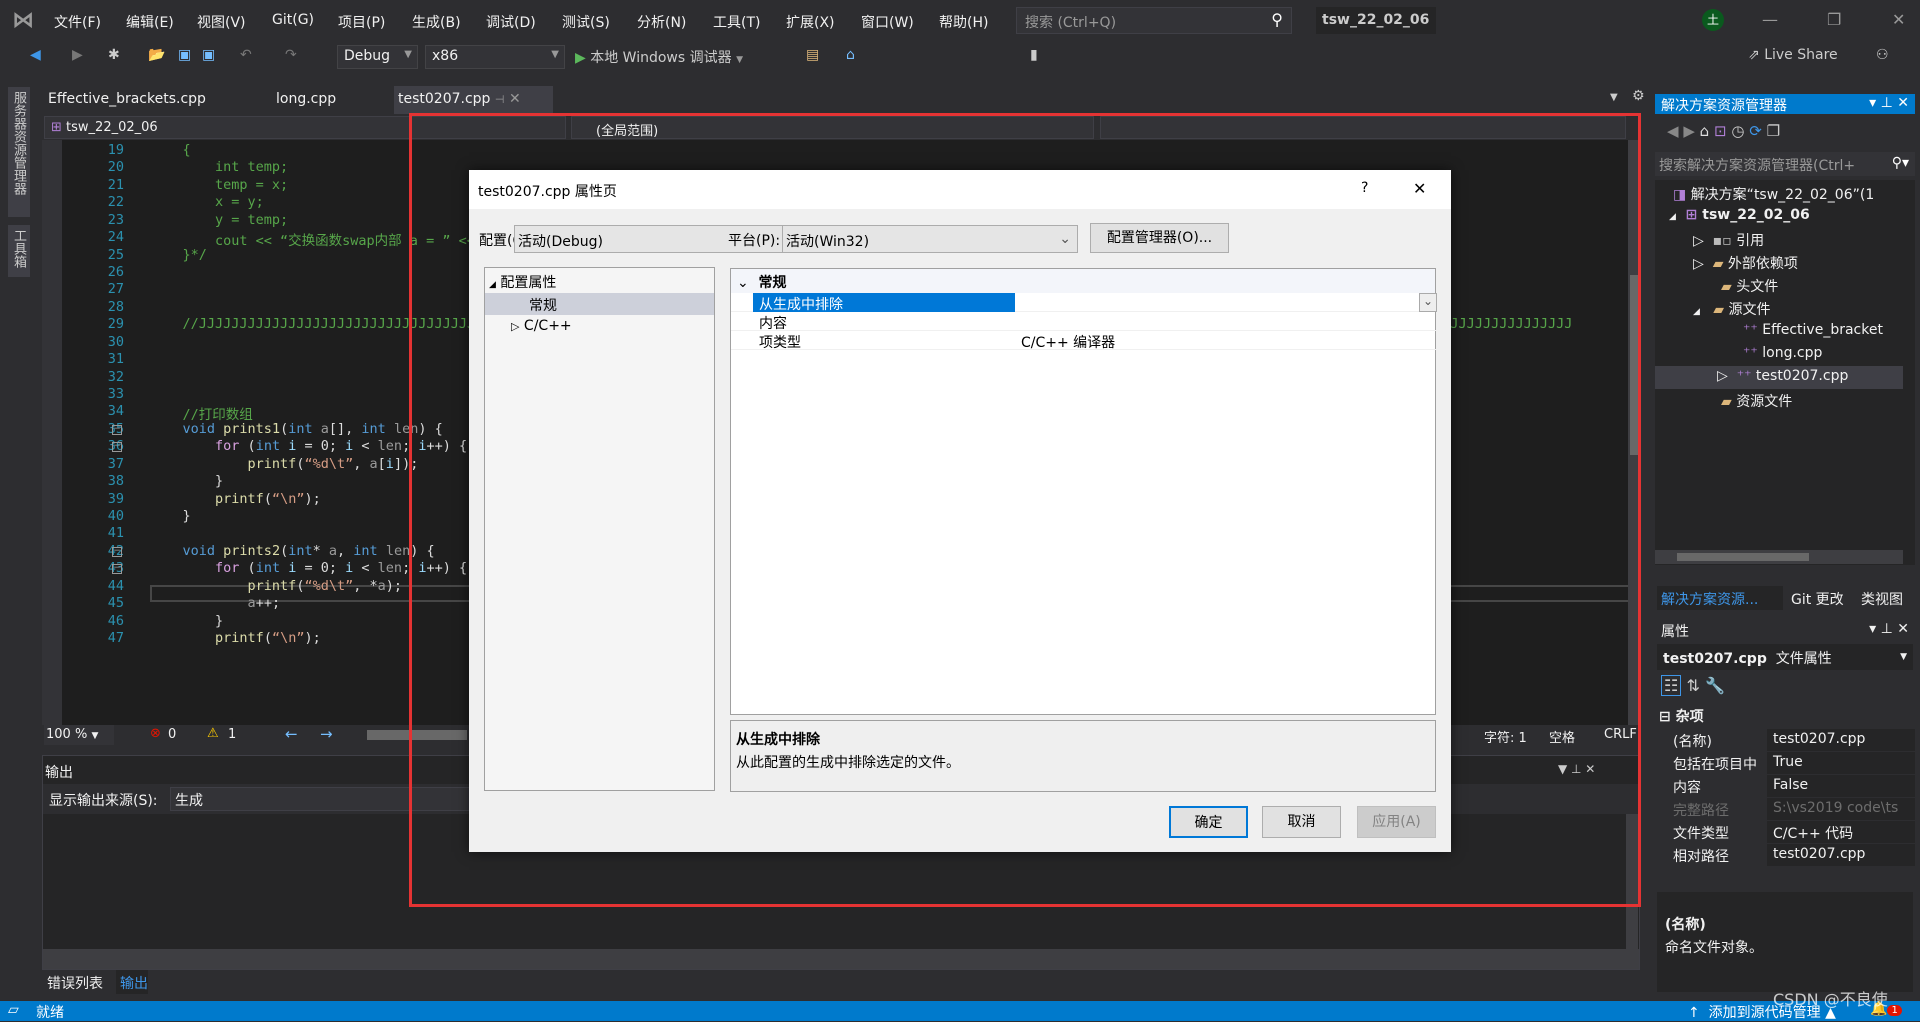  Describe the element at coordinates (155, 733) in the screenshot. I see `error-icon: ⊗` at that location.